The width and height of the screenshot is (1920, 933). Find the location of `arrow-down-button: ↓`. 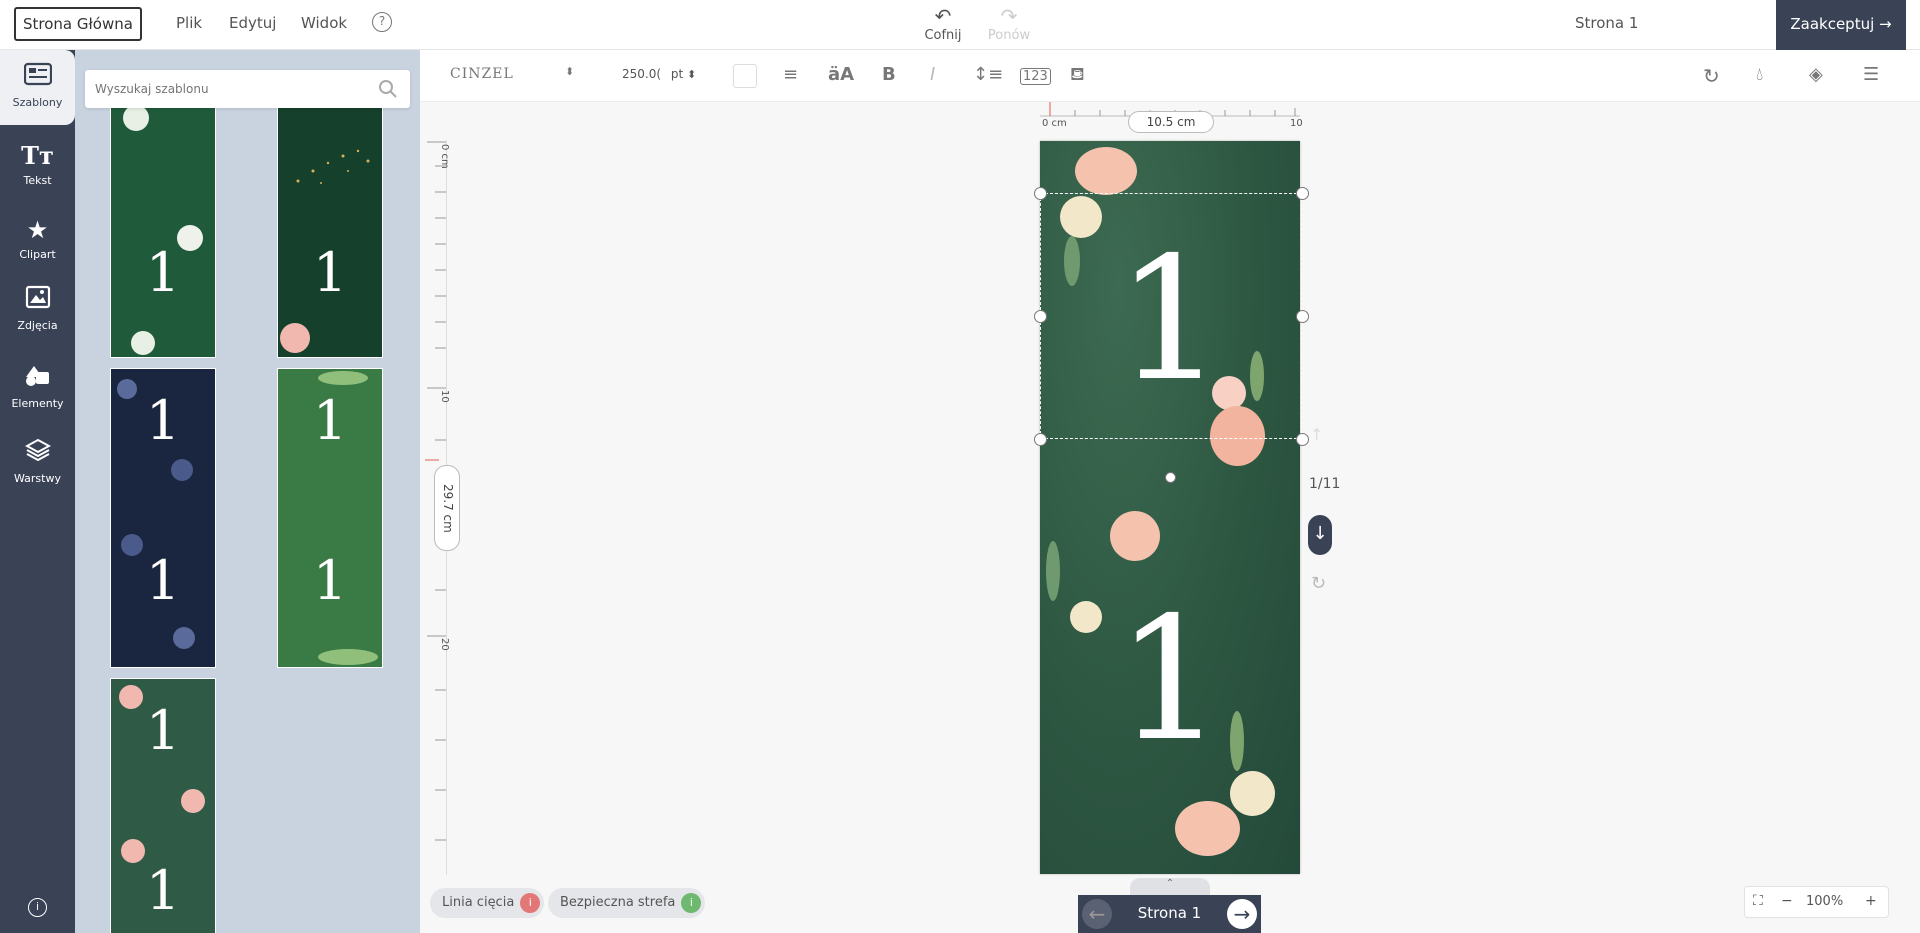

arrow-down-button: ↓ is located at coordinates (1320, 535).